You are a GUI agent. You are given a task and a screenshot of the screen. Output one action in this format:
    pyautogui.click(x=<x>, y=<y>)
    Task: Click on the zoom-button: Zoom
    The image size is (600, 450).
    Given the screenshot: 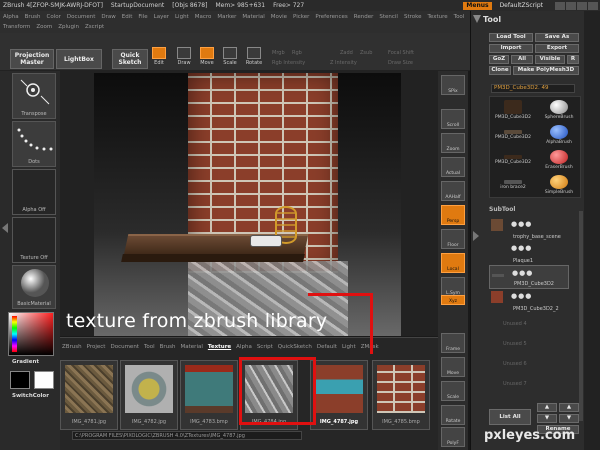 What is the action you would take?
    pyautogui.click(x=453, y=143)
    